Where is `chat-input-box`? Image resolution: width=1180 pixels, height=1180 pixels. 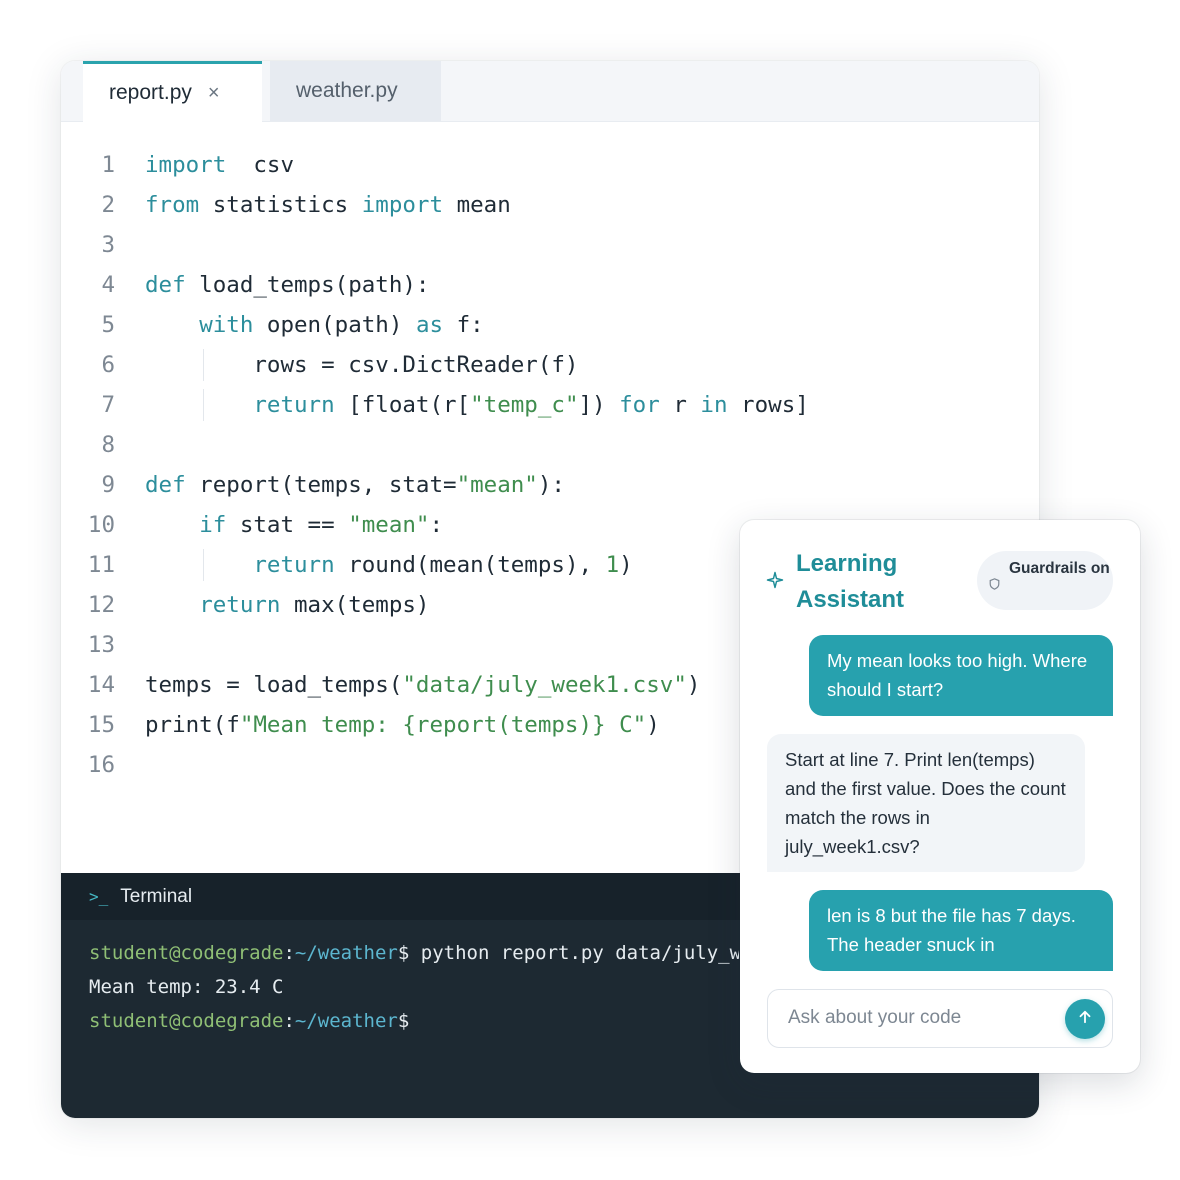
chat-input-box is located at coordinates (940, 1018).